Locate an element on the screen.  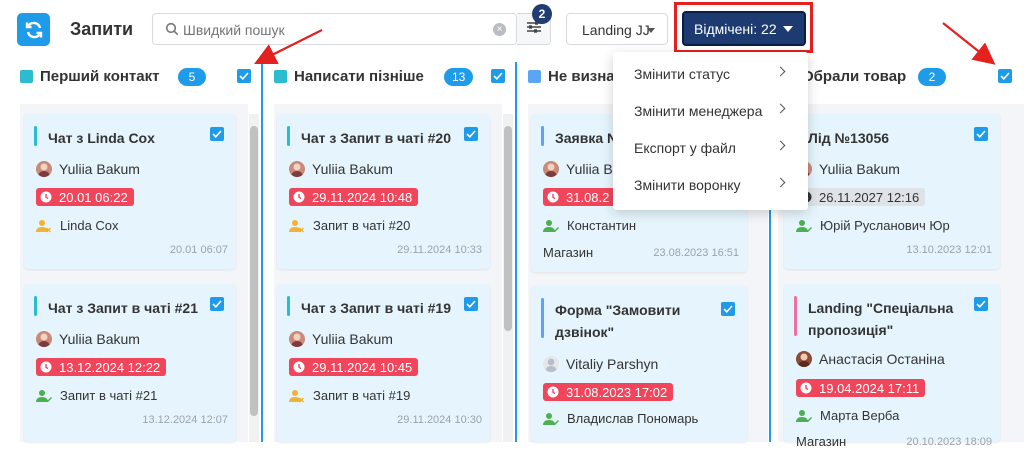
card-contact: Юрій Русланович Юр is located at coordinates (873, 225).